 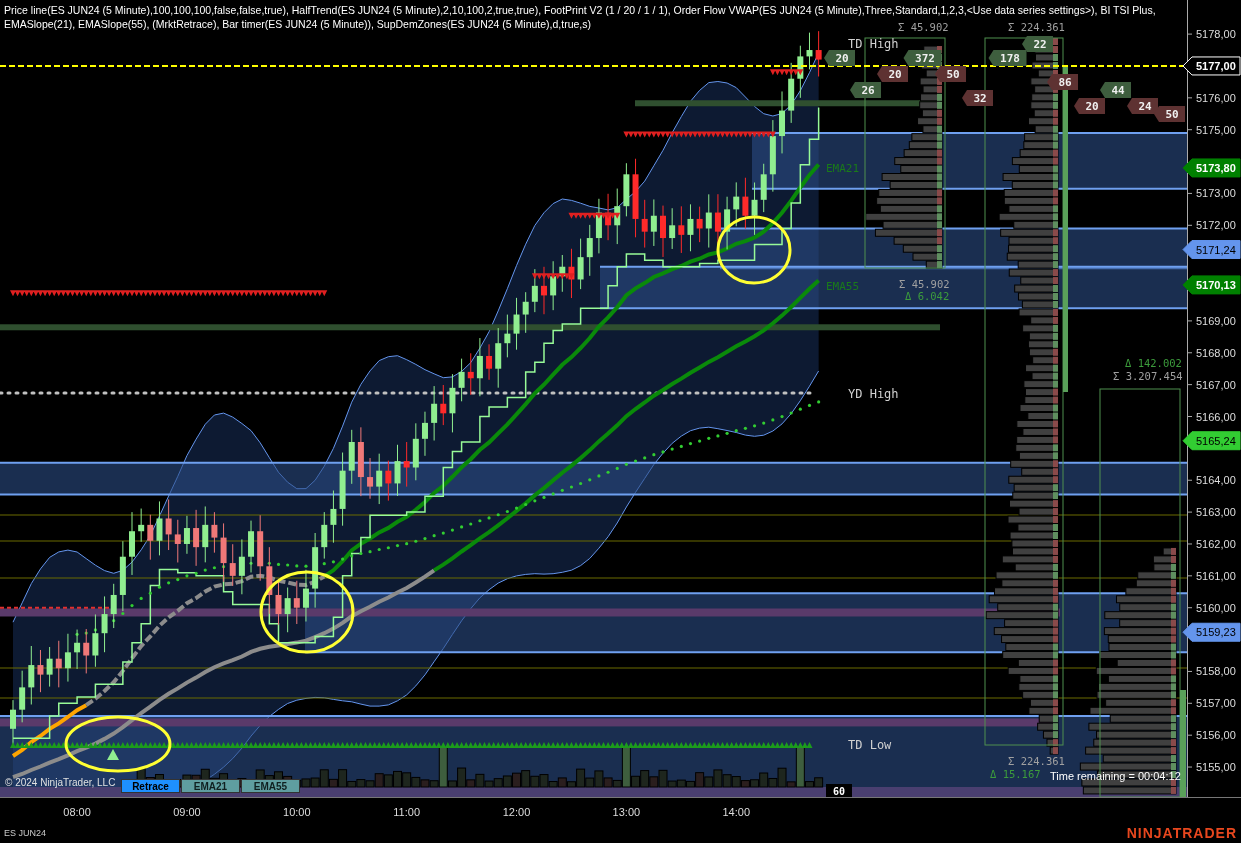 I want to click on level-label: YD High, so click(x=873, y=394).